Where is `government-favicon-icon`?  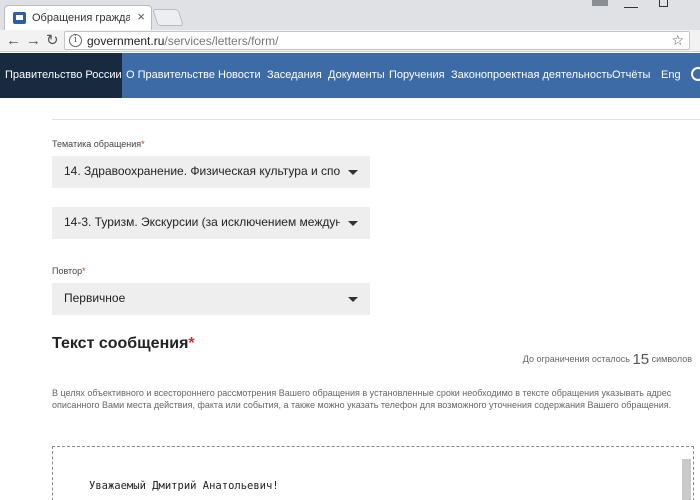
government-favicon-icon is located at coordinates (19, 18).